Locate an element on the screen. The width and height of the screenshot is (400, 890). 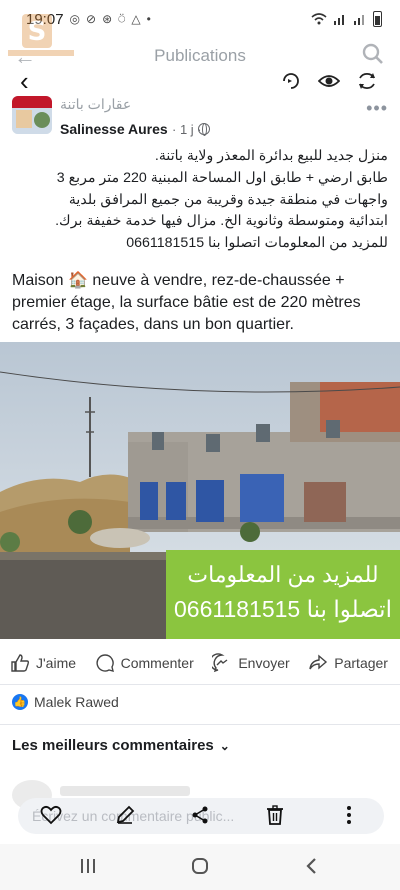
app-icon: △ is located at coordinates (136, 19).